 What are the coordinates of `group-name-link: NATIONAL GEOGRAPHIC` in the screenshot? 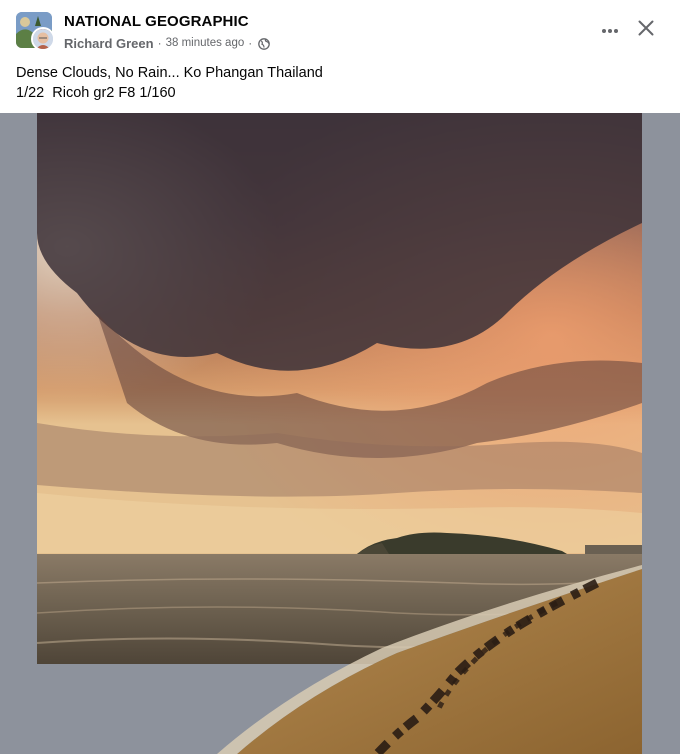 It's located at (156, 21).